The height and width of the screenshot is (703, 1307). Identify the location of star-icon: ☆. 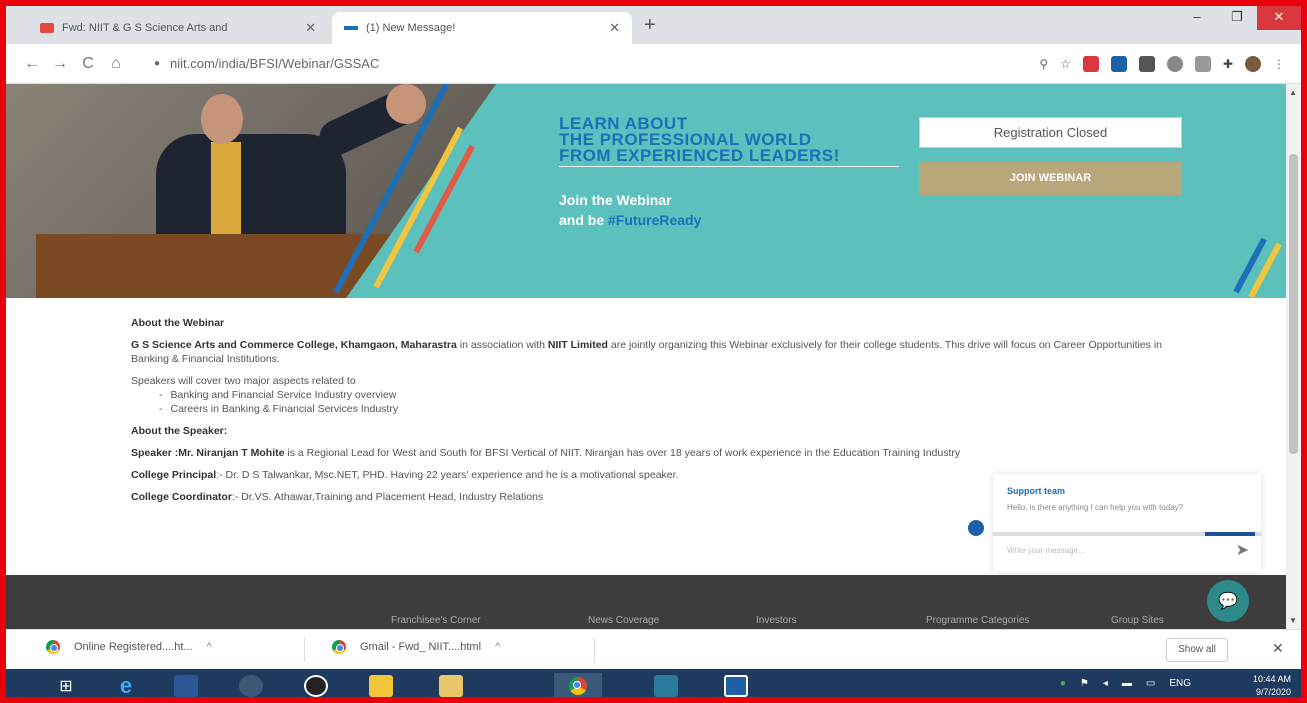
(1065, 64).